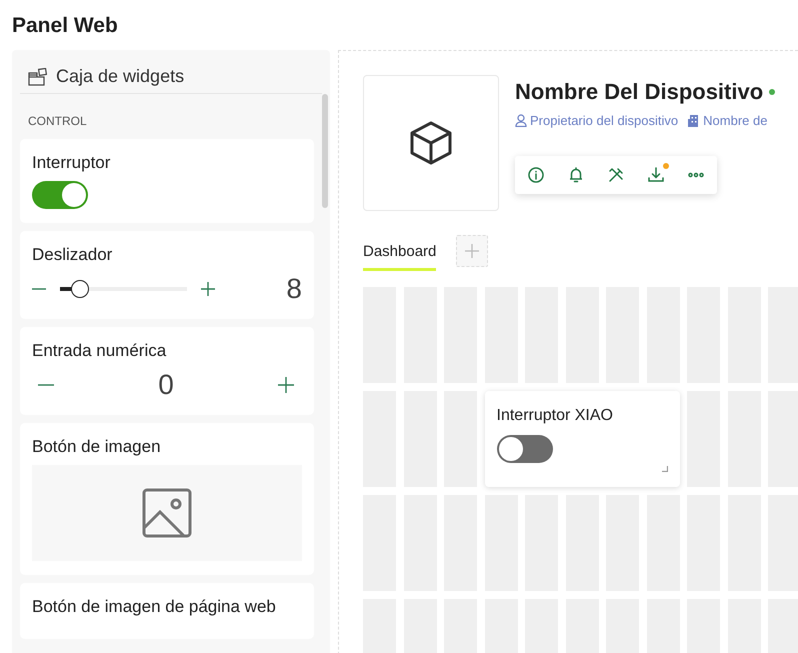 The height and width of the screenshot is (653, 798). Describe the element at coordinates (431, 143) in the screenshot. I see `cube-icon` at that location.